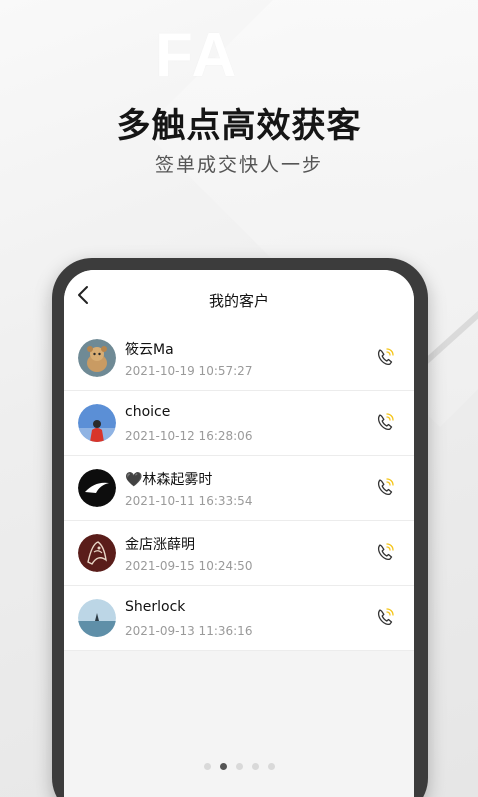 The height and width of the screenshot is (797, 478). Describe the element at coordinates (239, 553) in the screenshot. I see `customer-row: 金店涨薛明 2021-09-15 10:24:50` at that location.